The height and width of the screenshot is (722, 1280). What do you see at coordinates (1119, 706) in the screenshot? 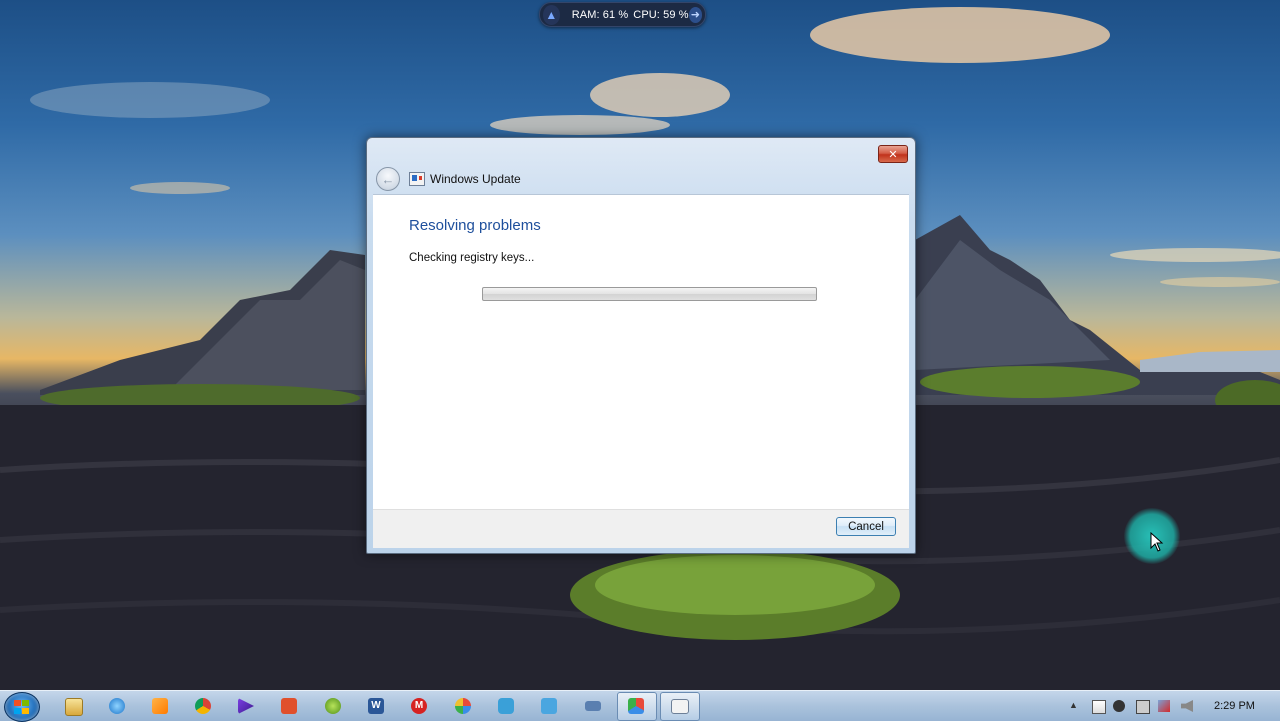
I see `m-app-icon` at bounding box center [1119, 706].